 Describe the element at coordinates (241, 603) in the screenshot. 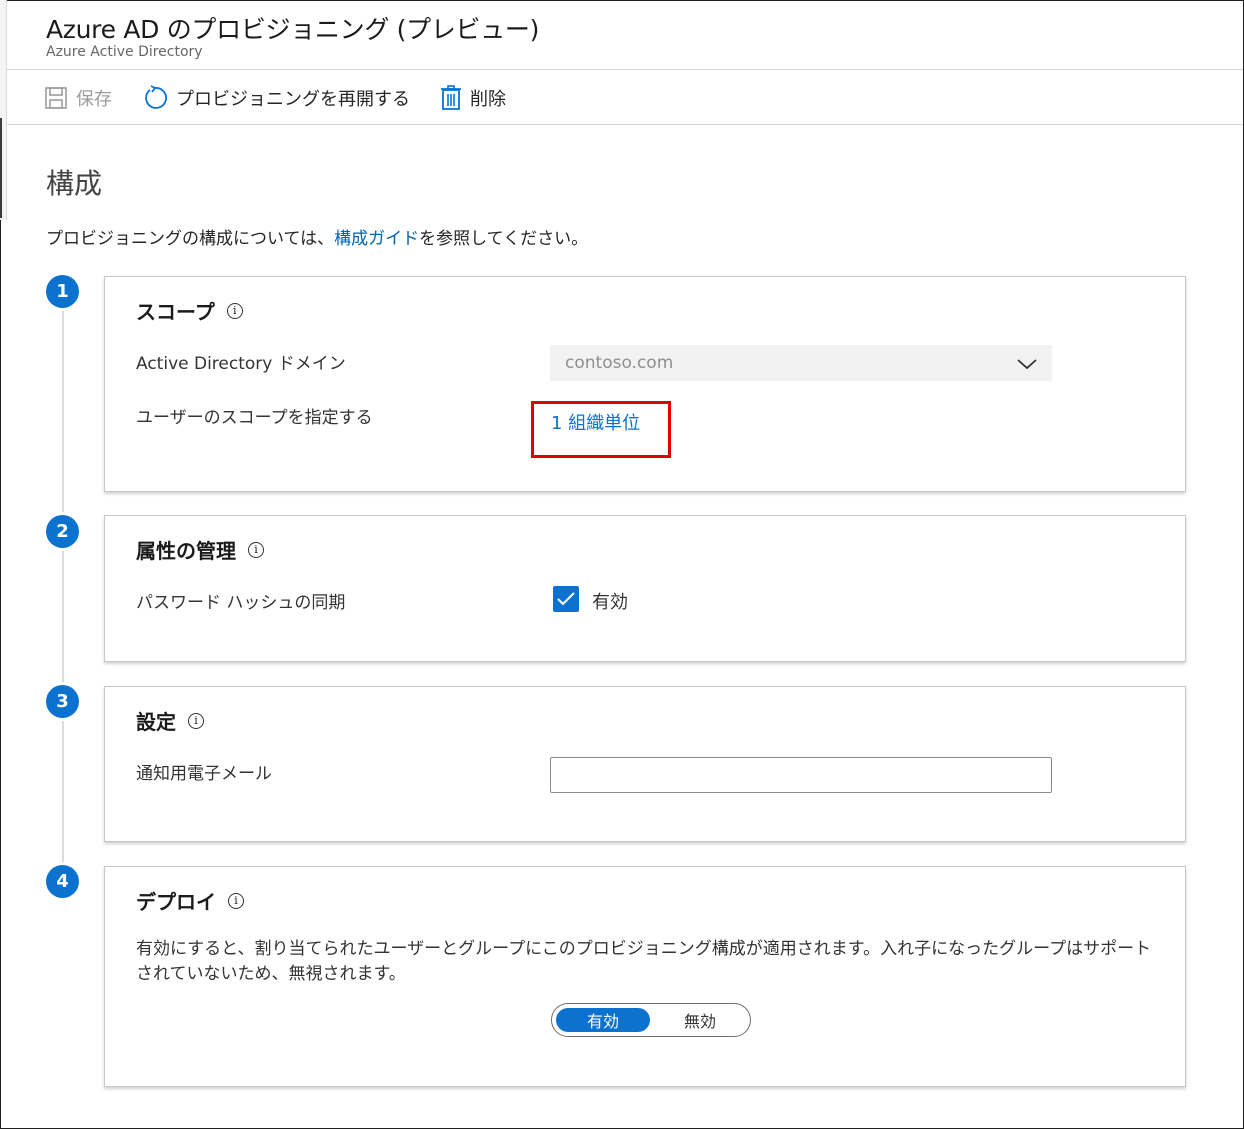

I see `password-hash-sync-label: パスワード ハッシュの同期` at that location.